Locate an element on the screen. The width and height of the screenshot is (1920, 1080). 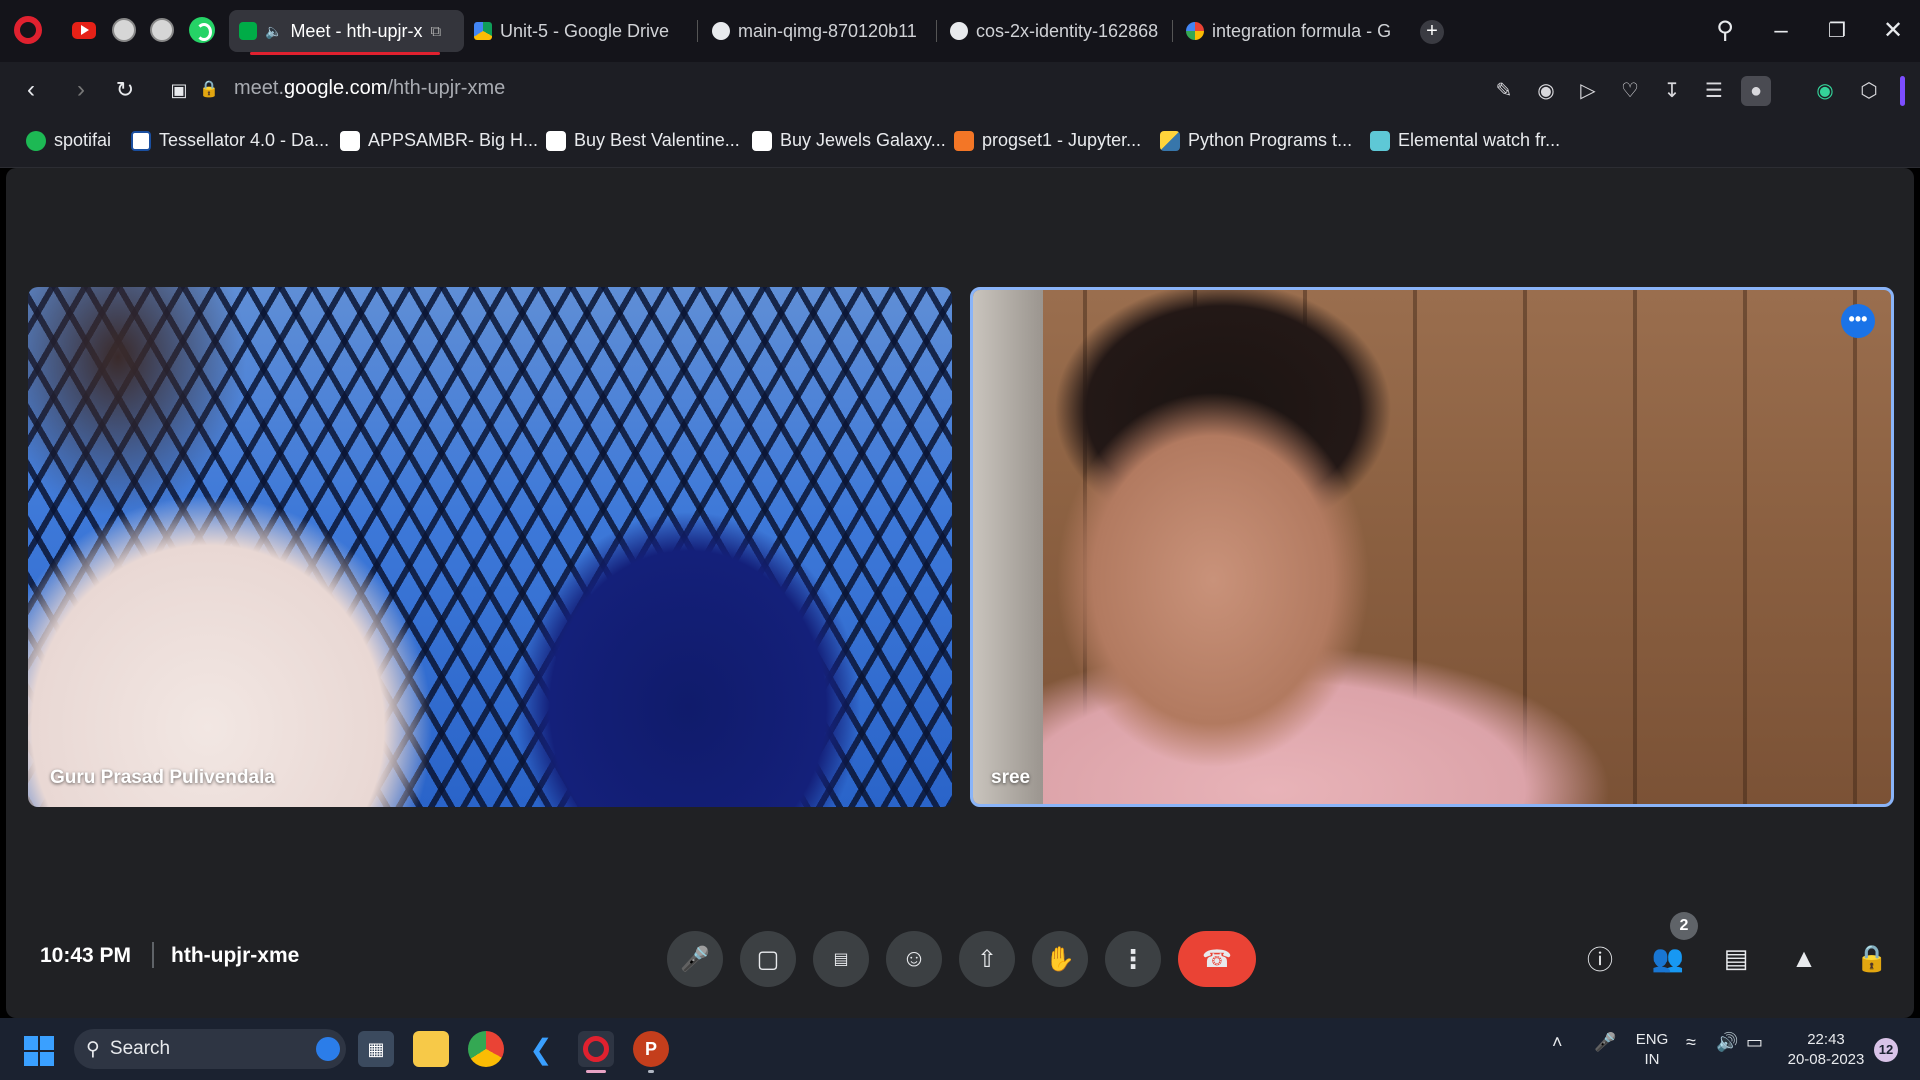
forward-button: › is located at coordinates (81, 91).